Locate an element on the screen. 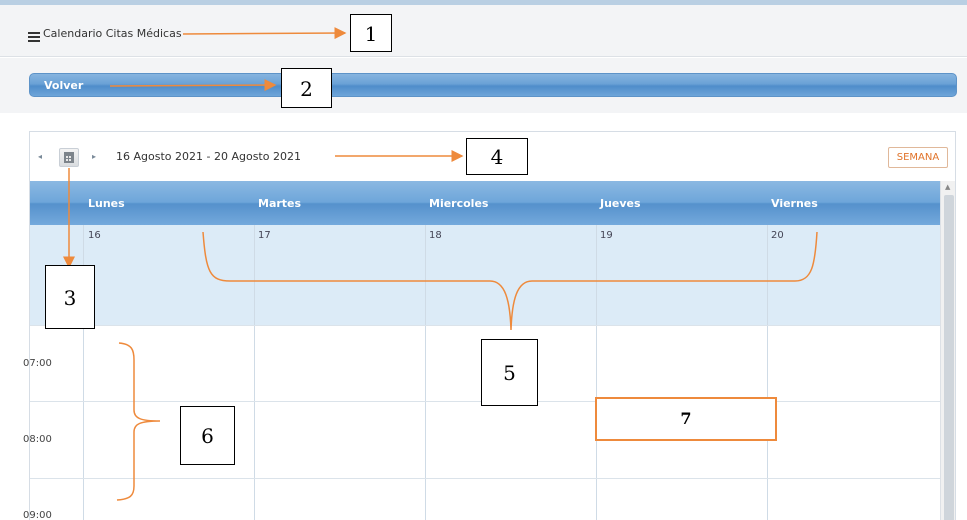  back-button: Volver is located at coordinates (493, 85).